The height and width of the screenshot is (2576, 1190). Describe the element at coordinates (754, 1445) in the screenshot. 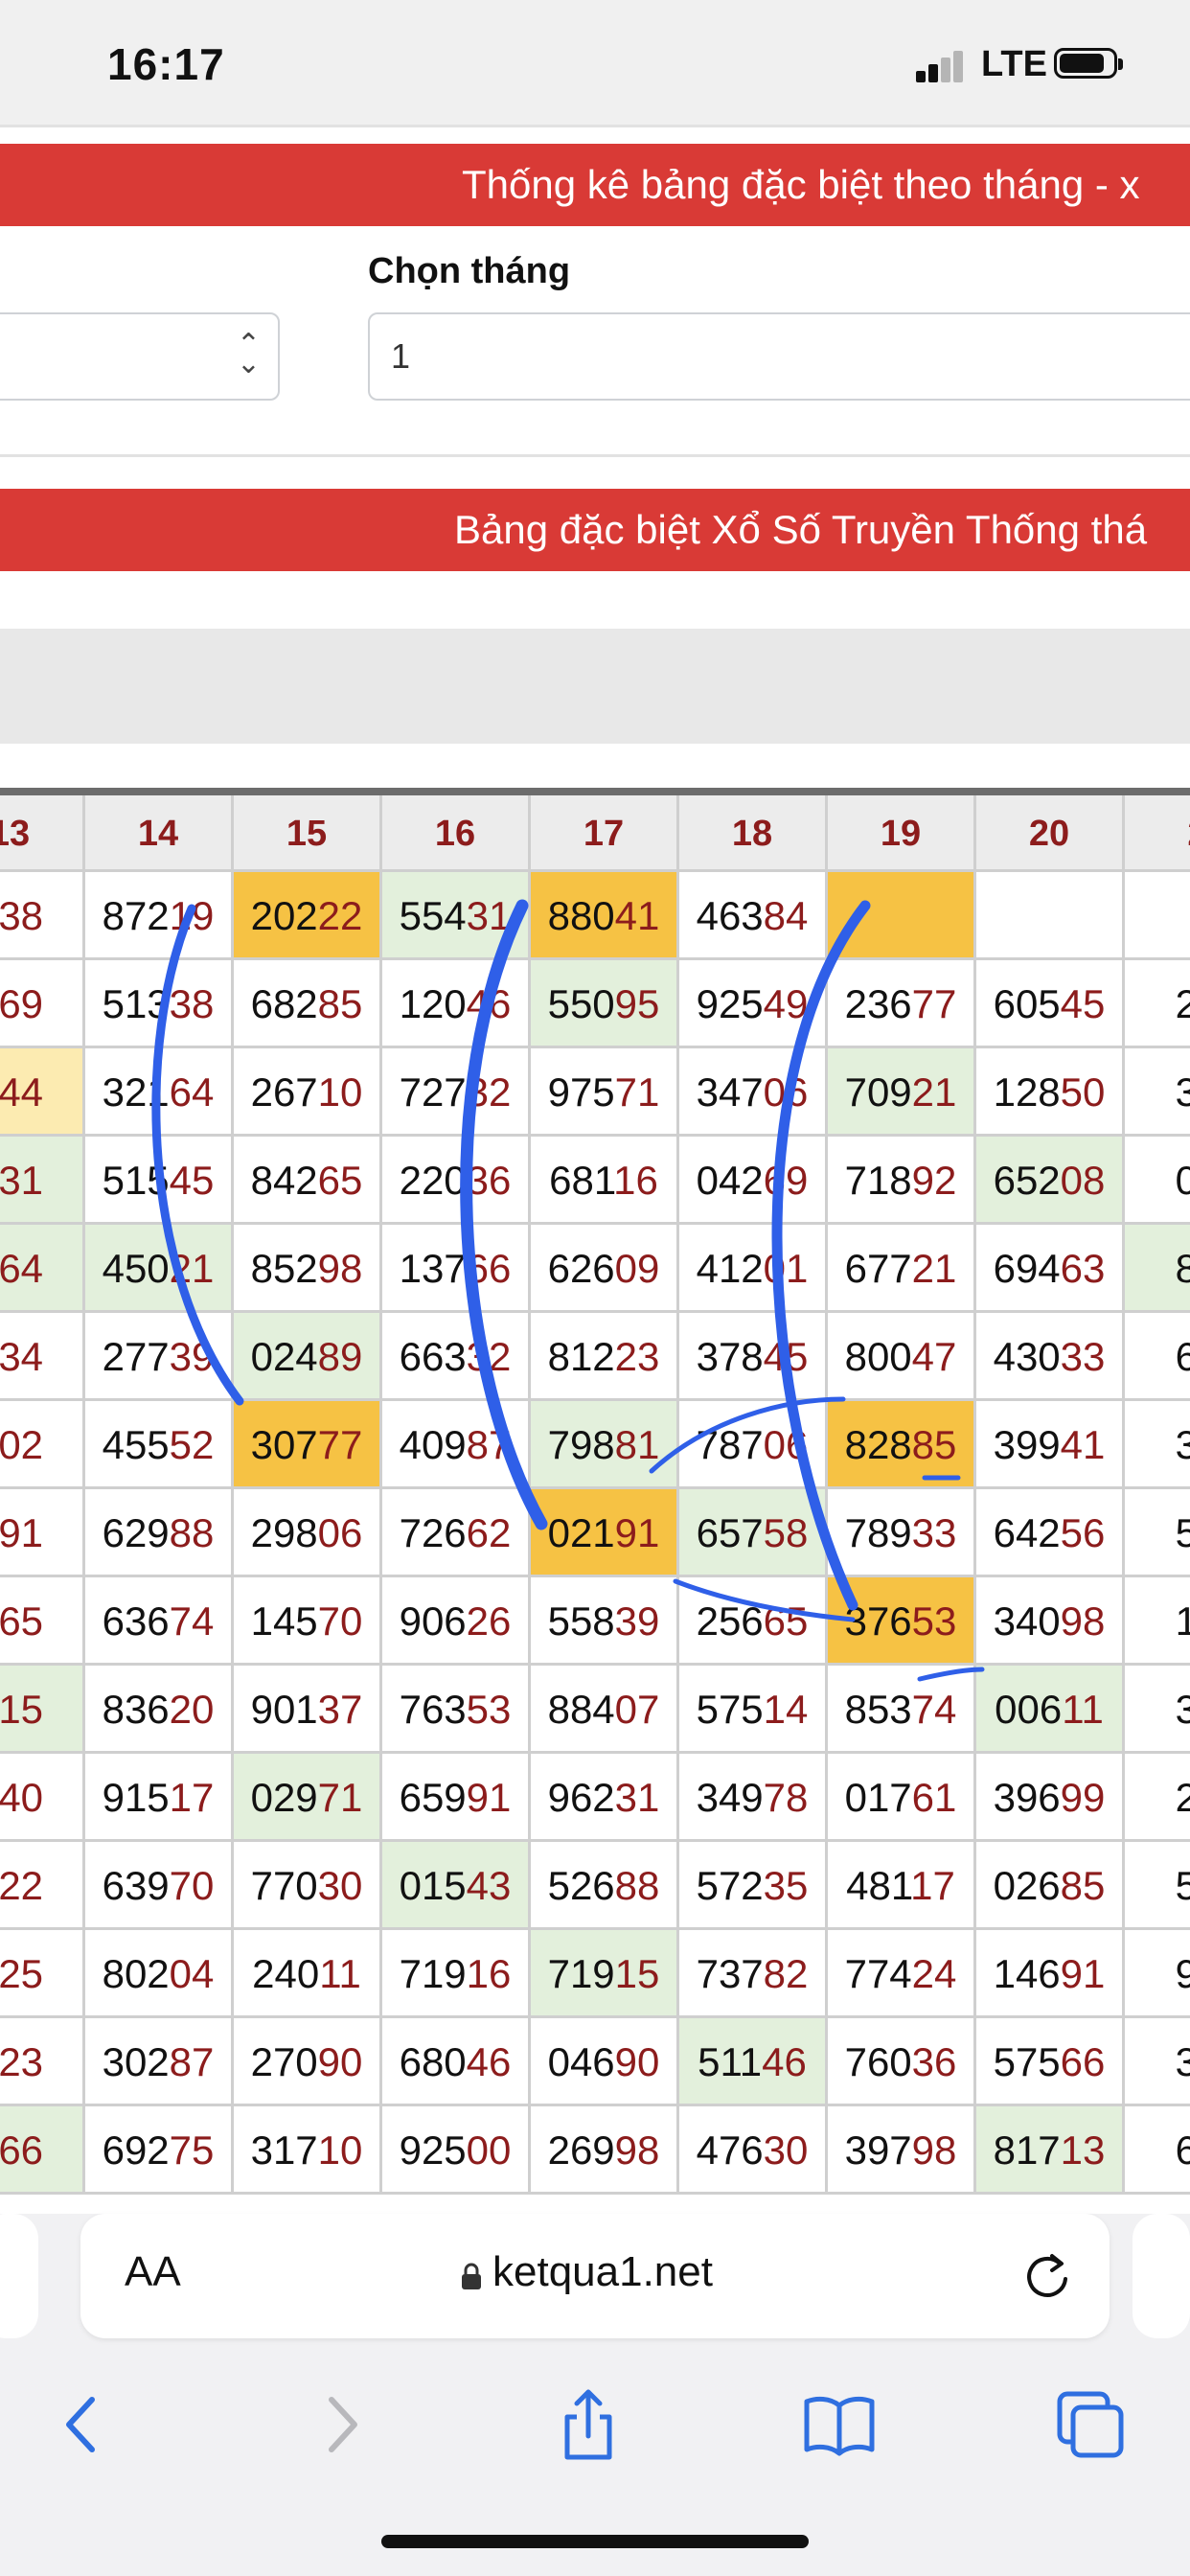

I see `table-cell: 78706` at that location.